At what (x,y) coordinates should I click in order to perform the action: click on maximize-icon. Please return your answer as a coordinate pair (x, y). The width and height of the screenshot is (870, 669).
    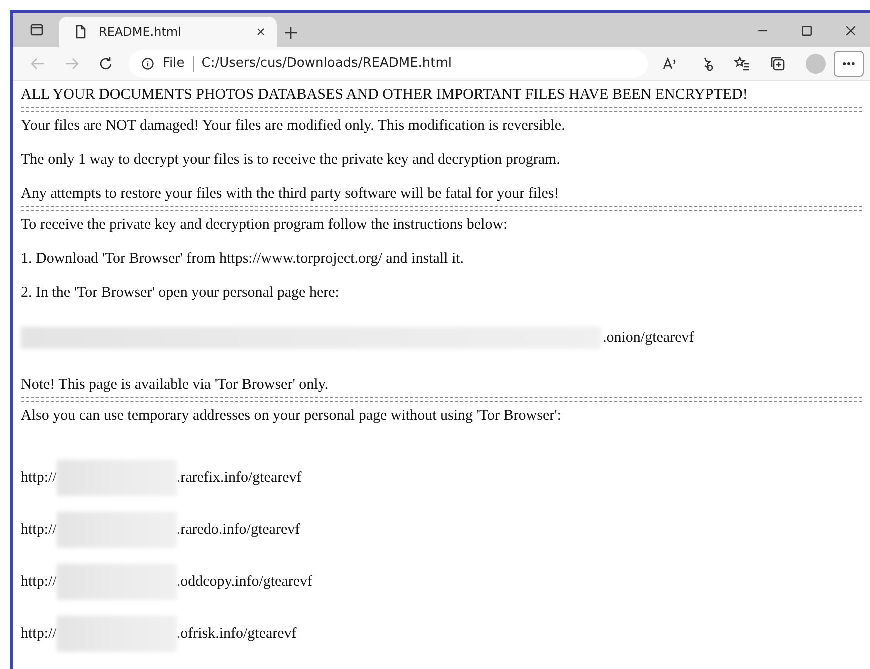
    Looking at the image, I should click on (807, 31).